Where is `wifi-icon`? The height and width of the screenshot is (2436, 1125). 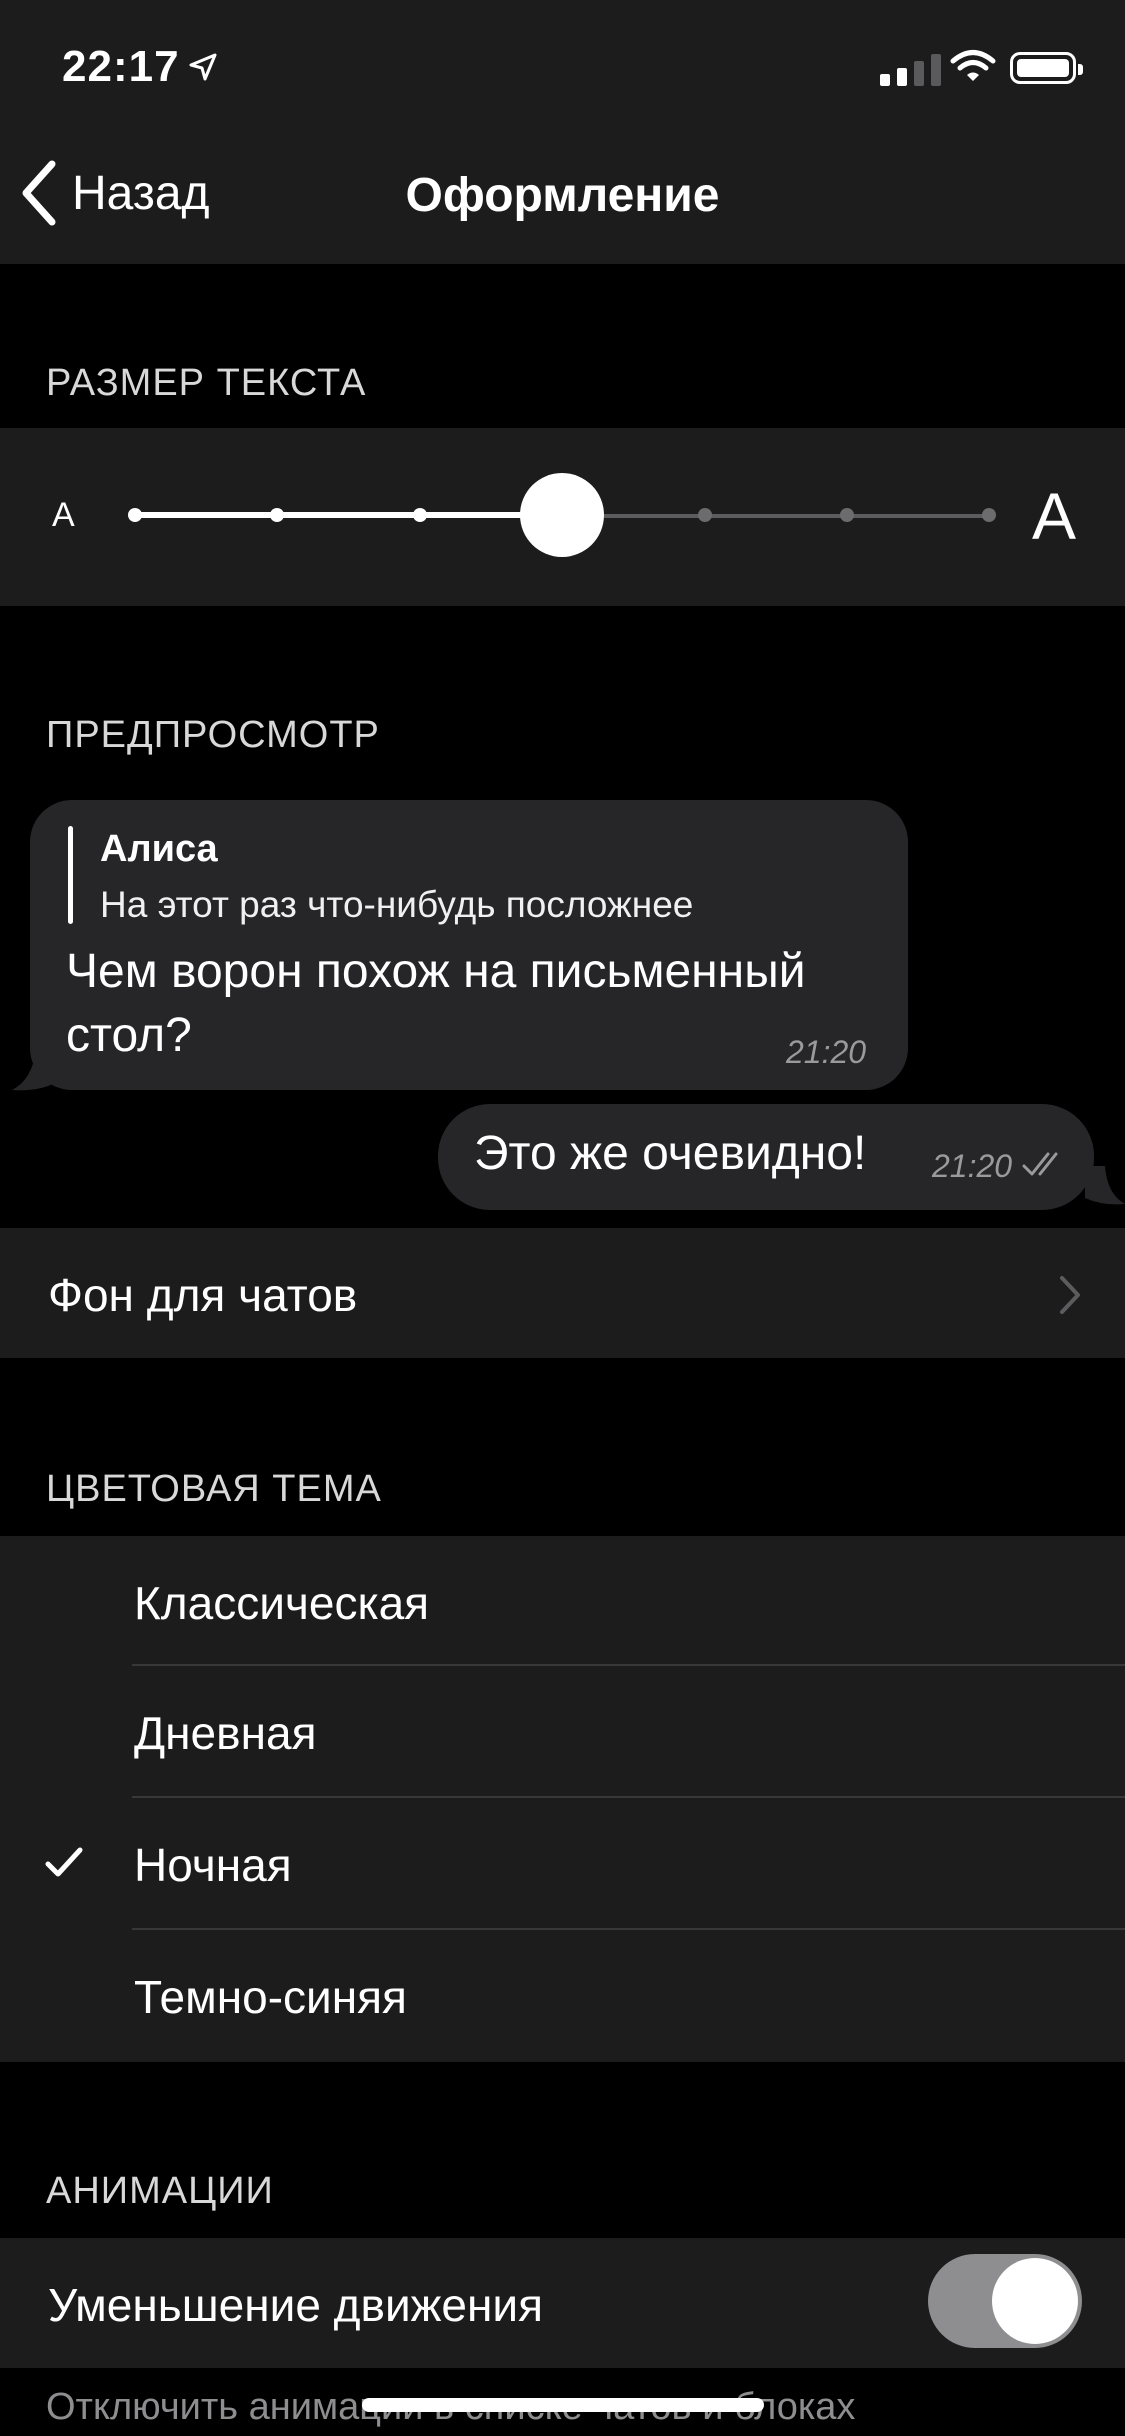 wifi-icon is located at coordinates (973, 65).